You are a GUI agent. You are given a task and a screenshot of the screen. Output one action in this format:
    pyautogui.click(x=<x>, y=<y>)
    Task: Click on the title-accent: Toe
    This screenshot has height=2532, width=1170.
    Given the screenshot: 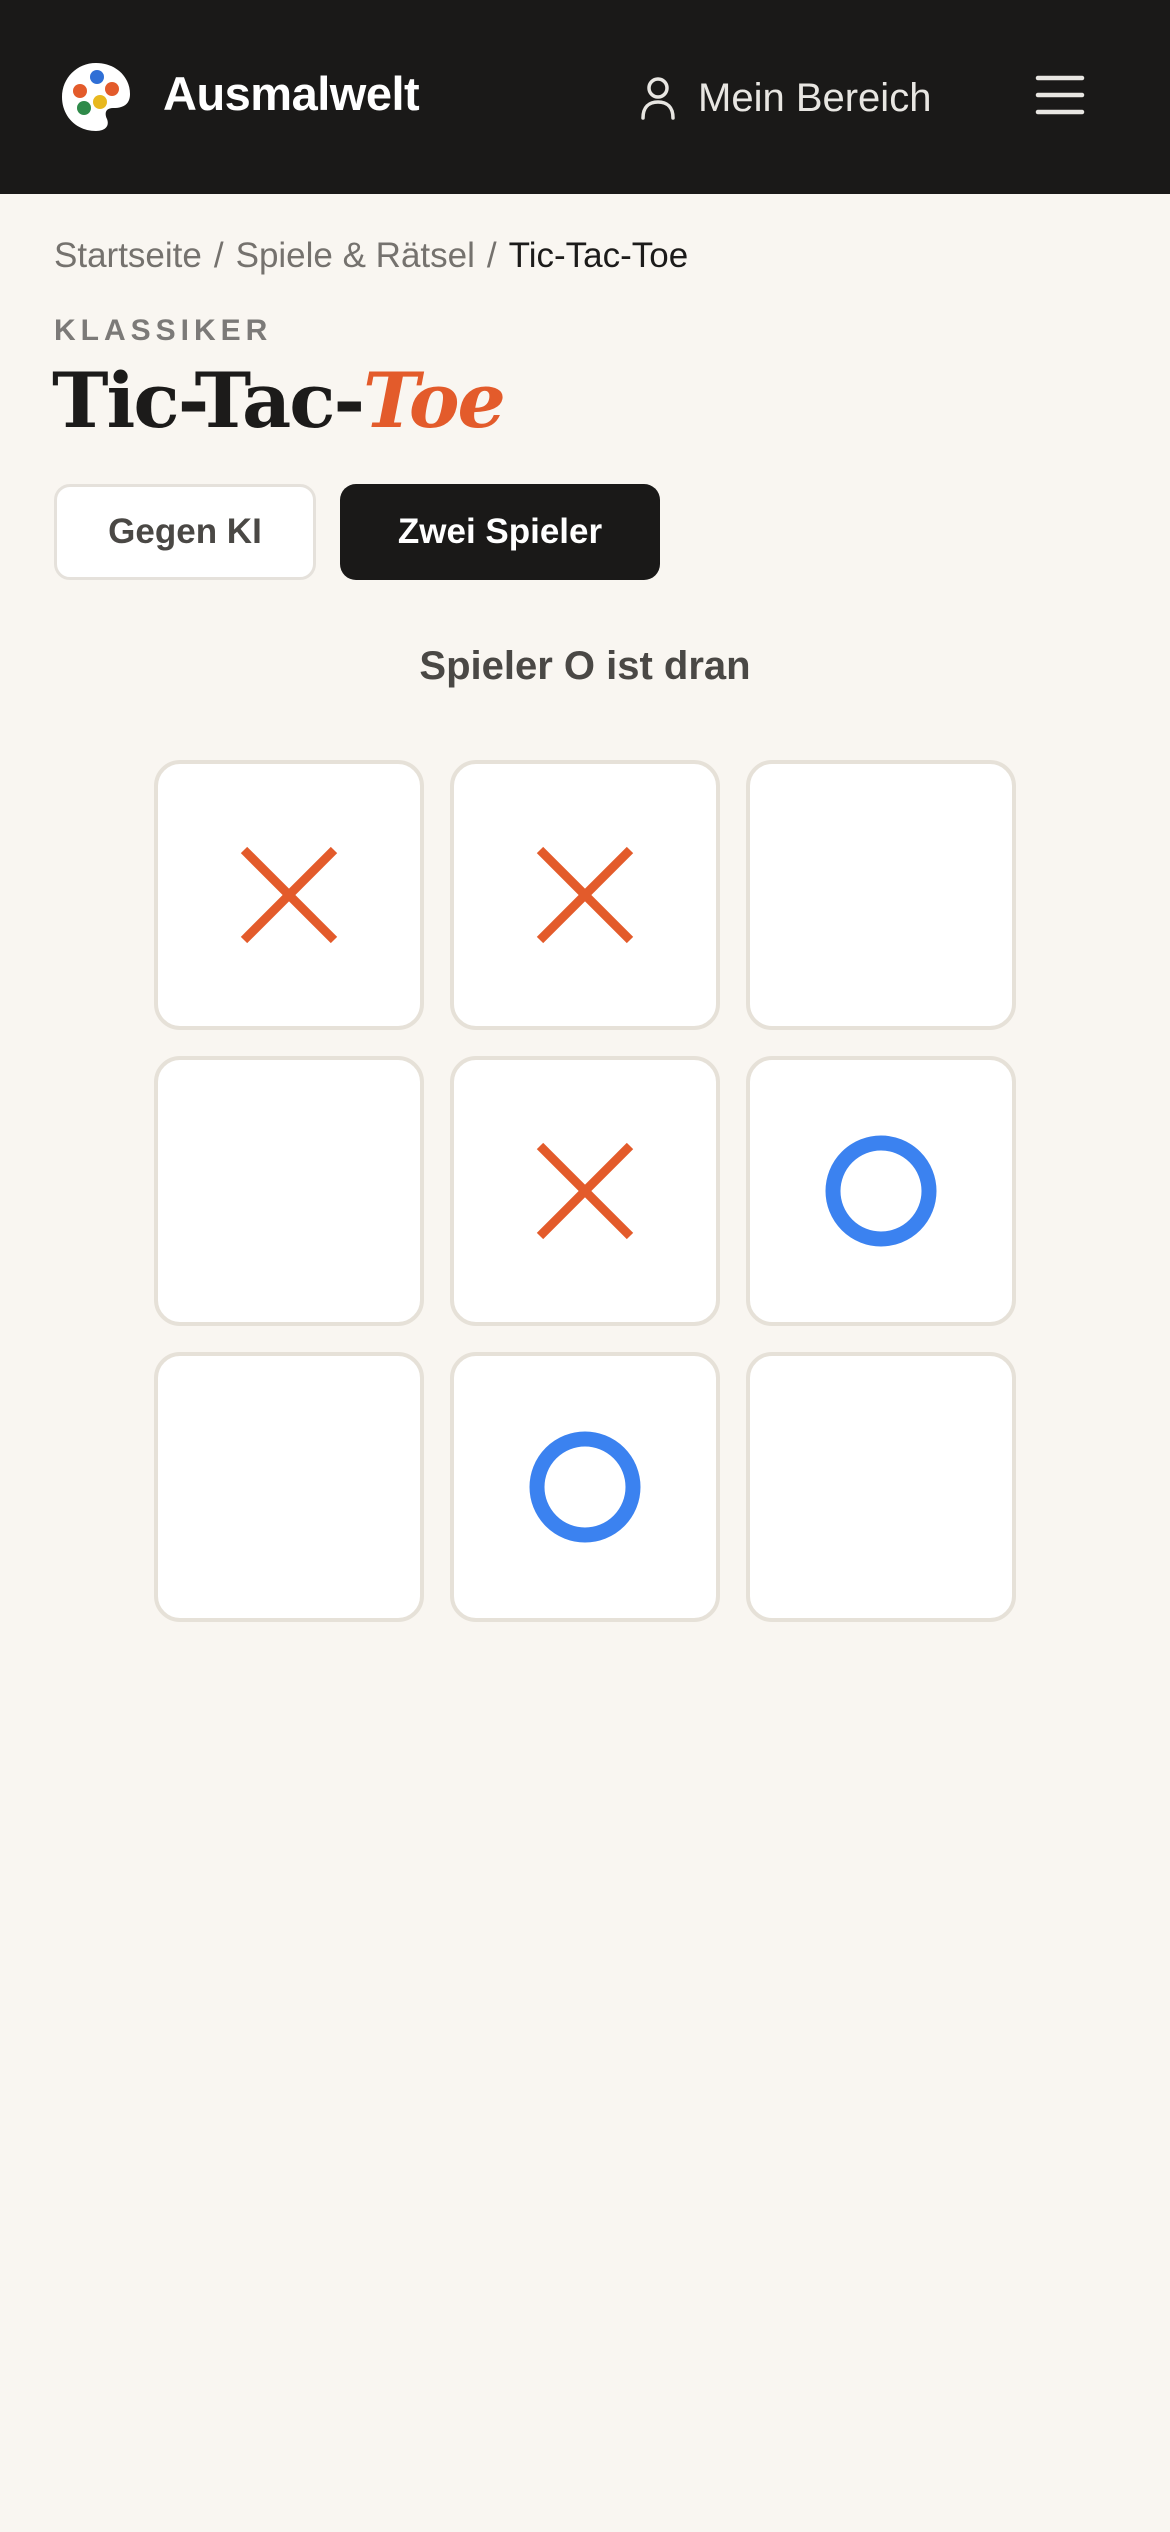 What is the action you would take?
    pyautogui.click(x=434, y=400)
    